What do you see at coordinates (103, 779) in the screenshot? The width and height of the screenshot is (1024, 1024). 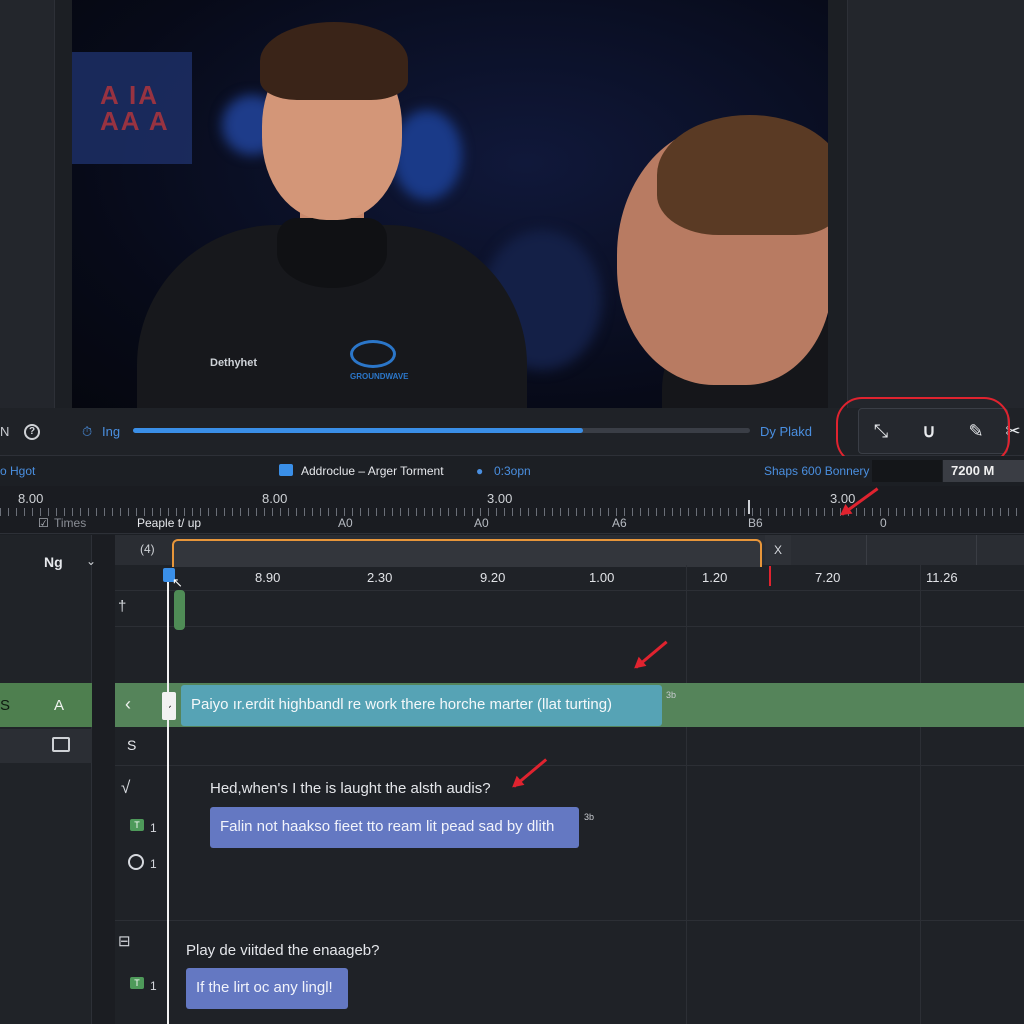 I see `track-gutter` at bounding box center [103, 779].